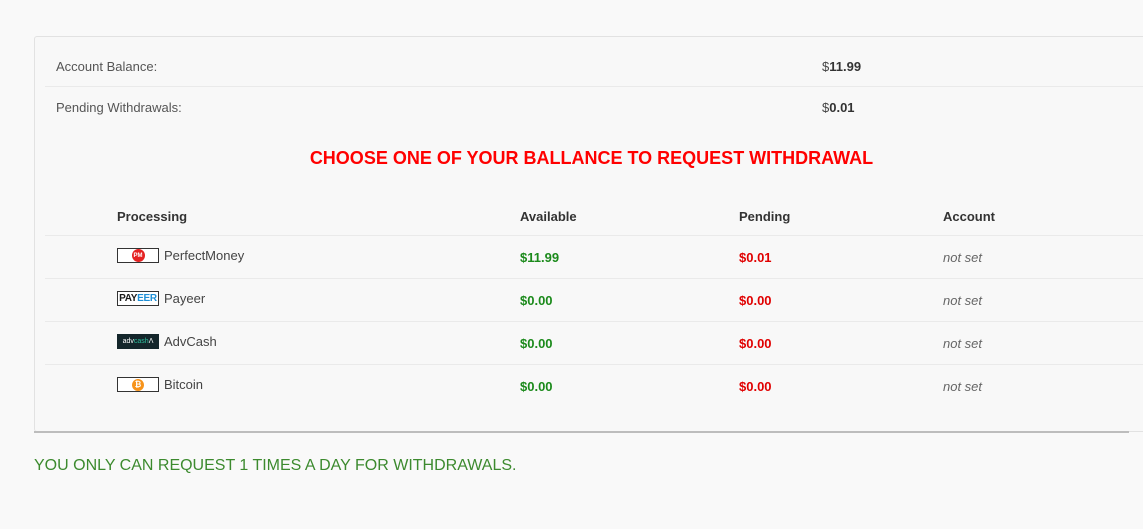 The image size is (1143, 529). What do you see at coordinates (581, 432) in the screenshot?
I see `panel-divider` at bounding box center [581, 432].